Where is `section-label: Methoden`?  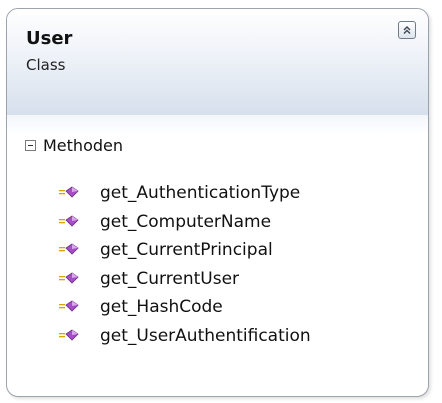
section-label: Methoden is located at coordinates (83, 145).